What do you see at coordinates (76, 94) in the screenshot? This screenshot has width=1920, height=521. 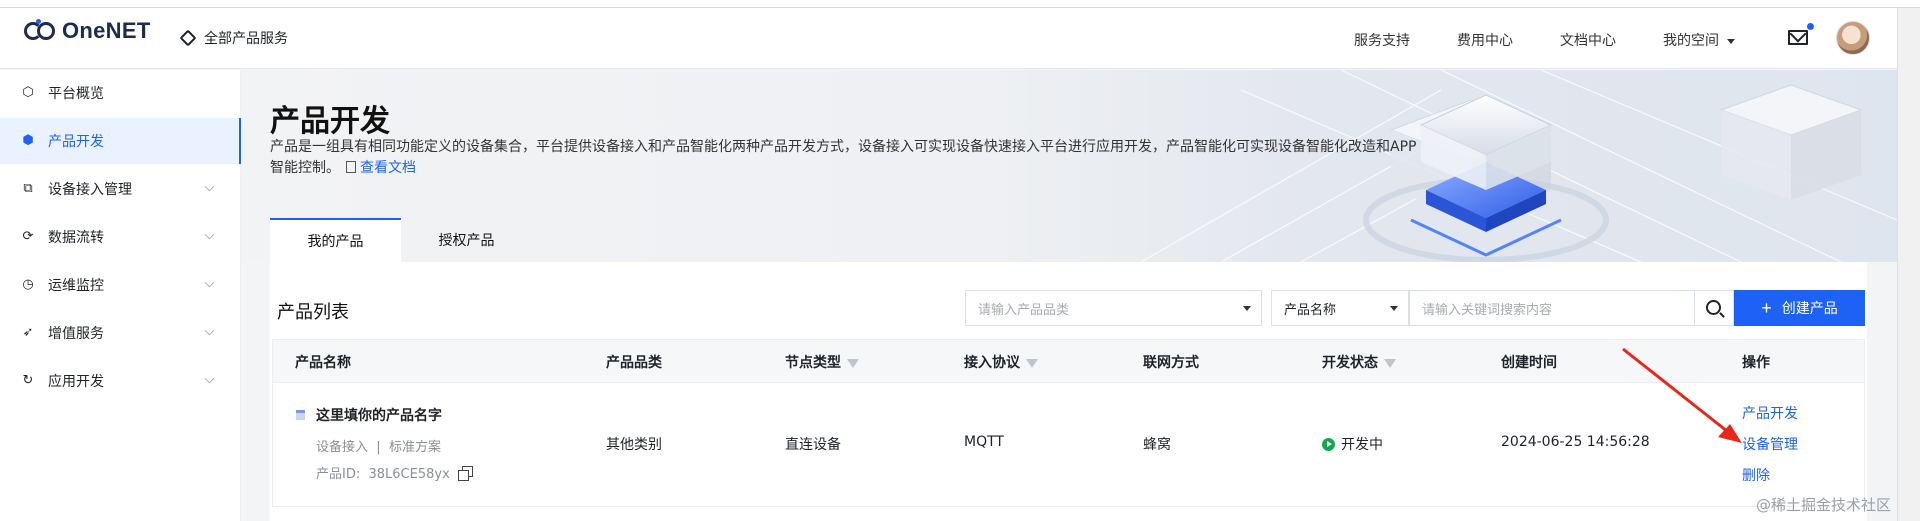 I see `sidebar-item-label: 平台概览` at bounding box center [76, 94].